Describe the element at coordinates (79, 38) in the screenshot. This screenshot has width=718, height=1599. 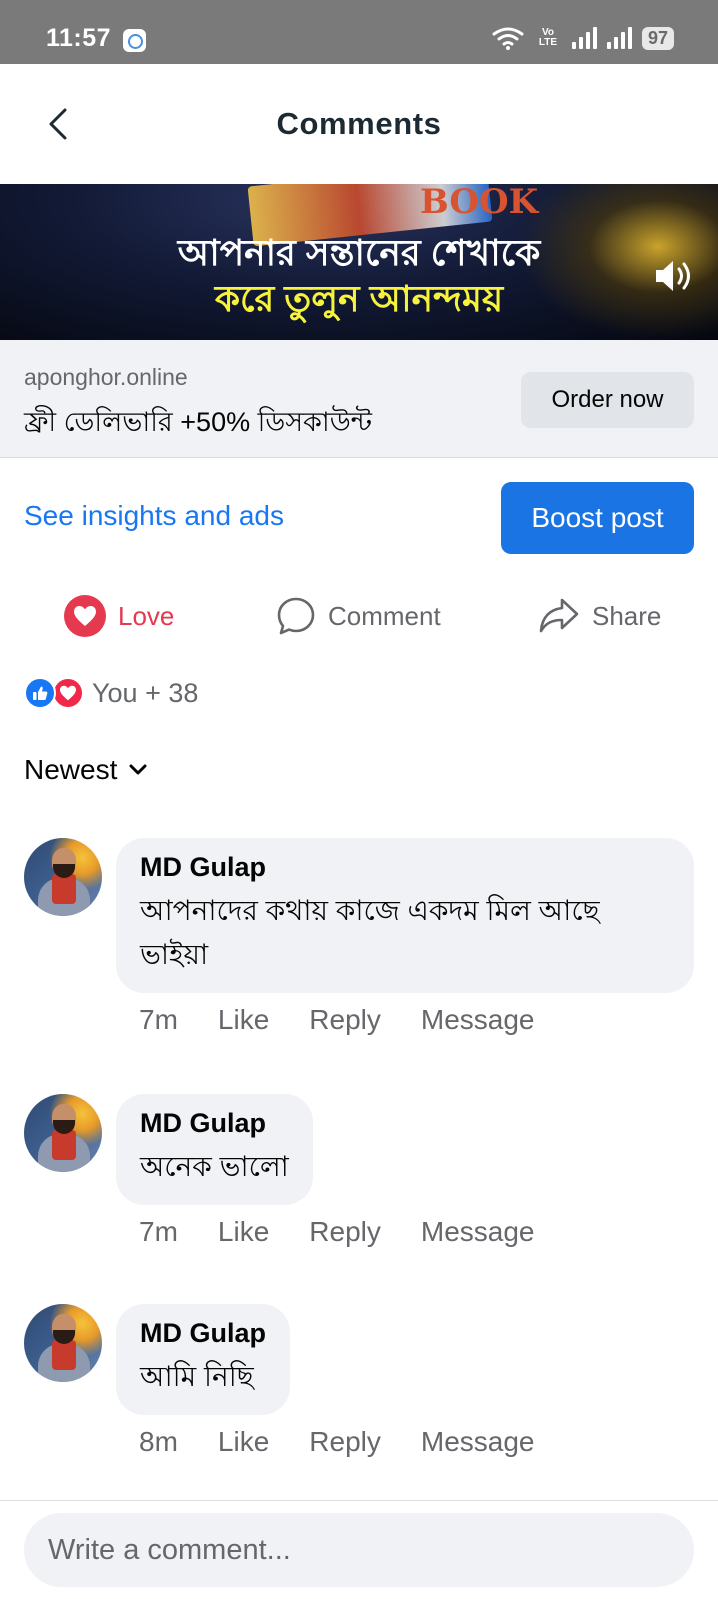
I see `status-time: 11:57` at that location.